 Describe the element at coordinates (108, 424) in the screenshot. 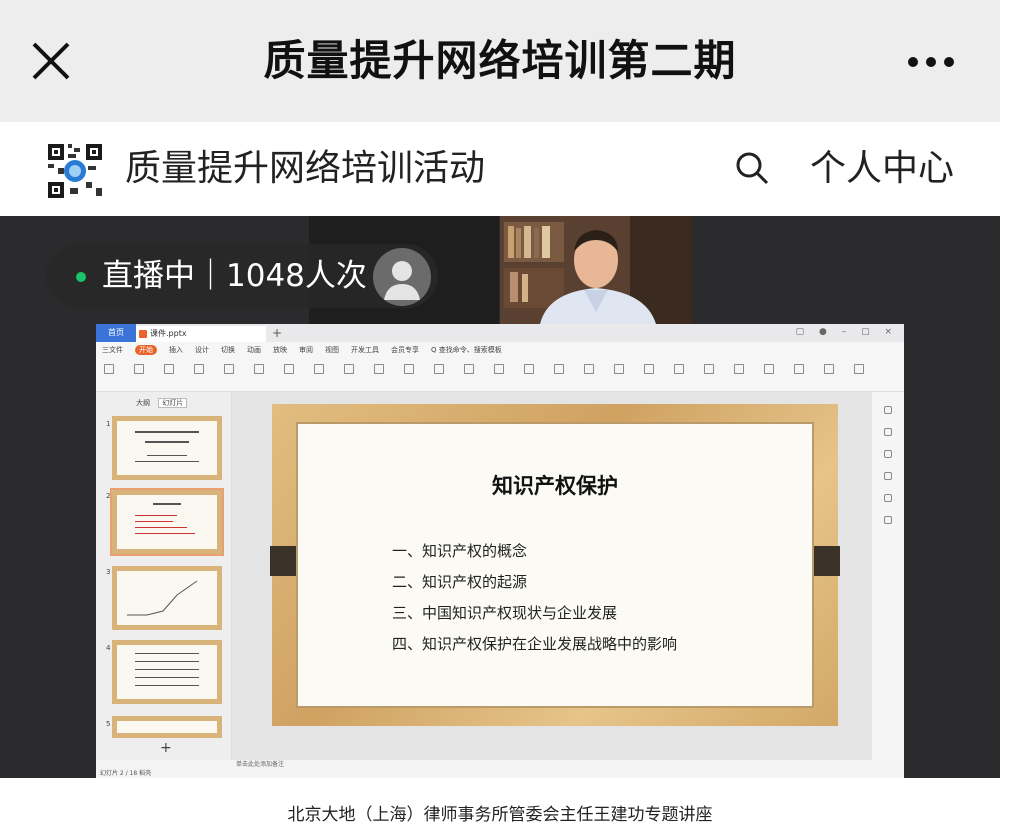

I see `thumb-number: 1` at that location.